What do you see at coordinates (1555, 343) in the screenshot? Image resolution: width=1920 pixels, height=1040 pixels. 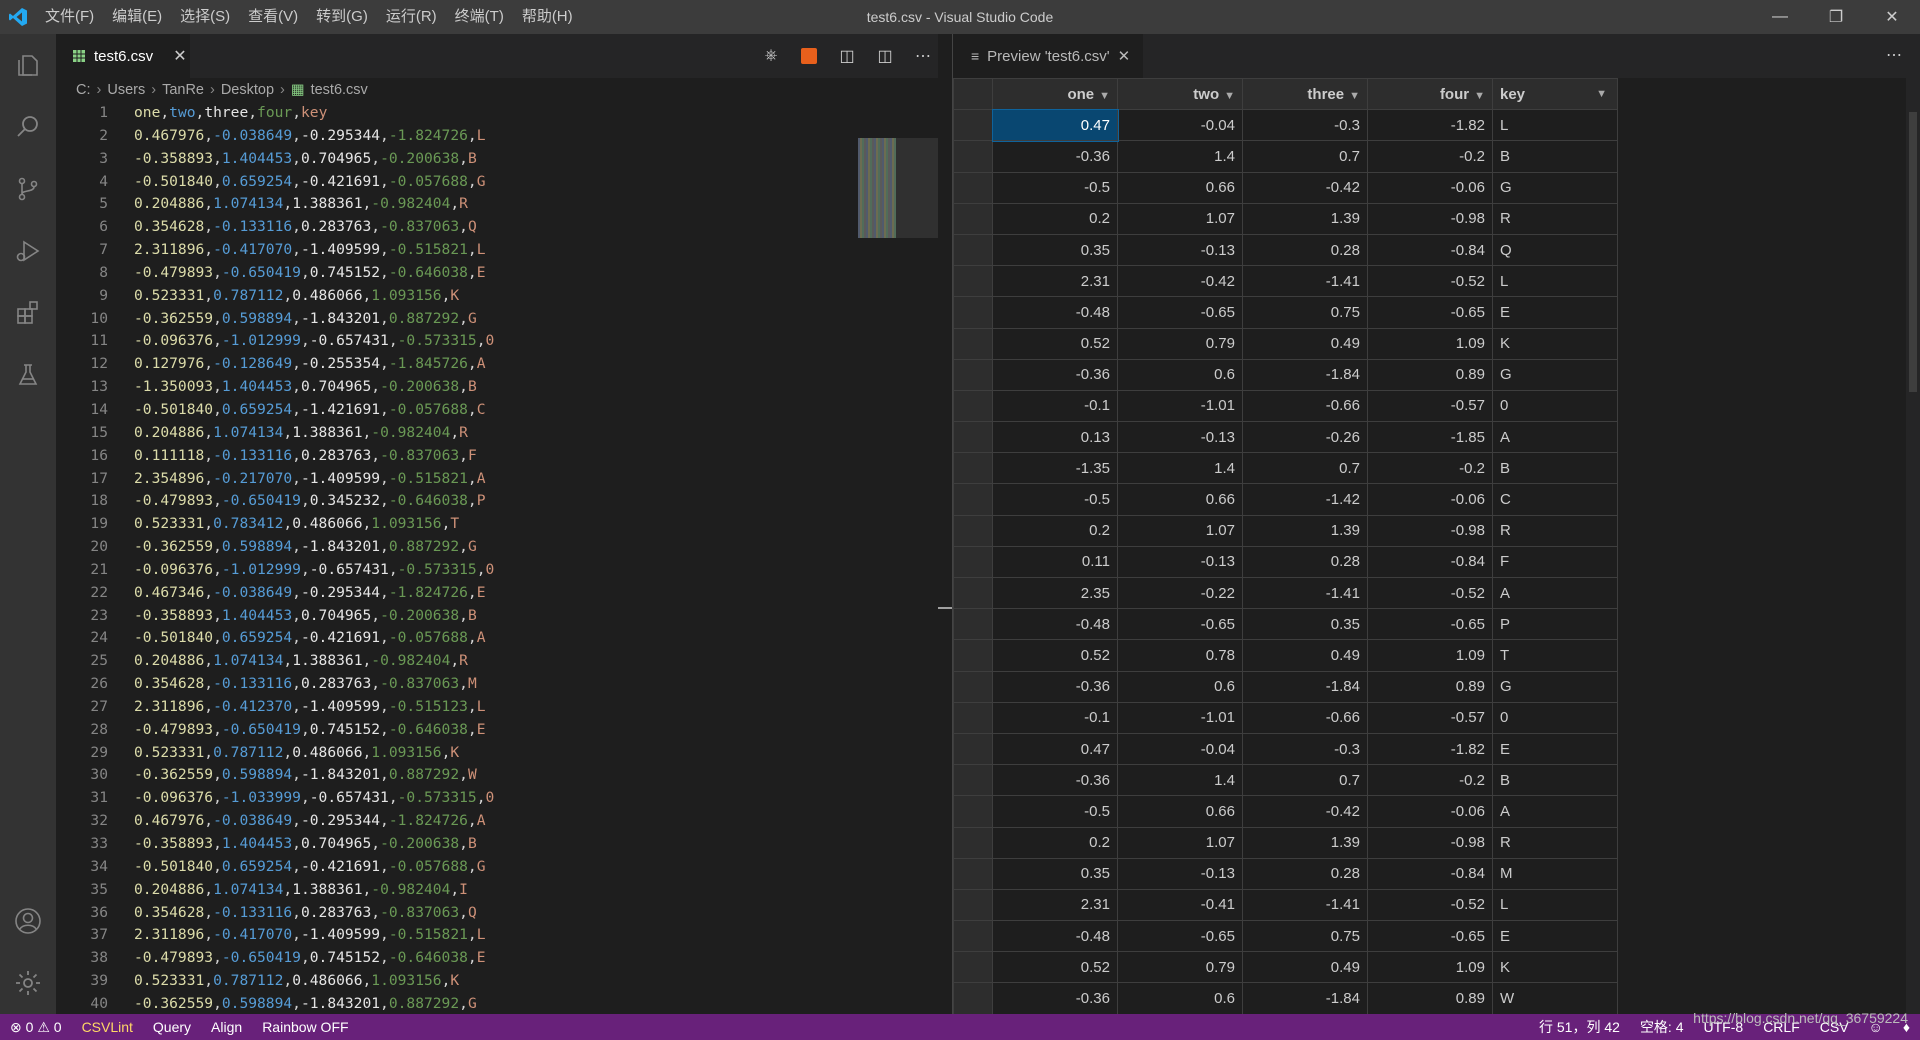 I see `table-cell: K` at bounding box center [1555, 343].